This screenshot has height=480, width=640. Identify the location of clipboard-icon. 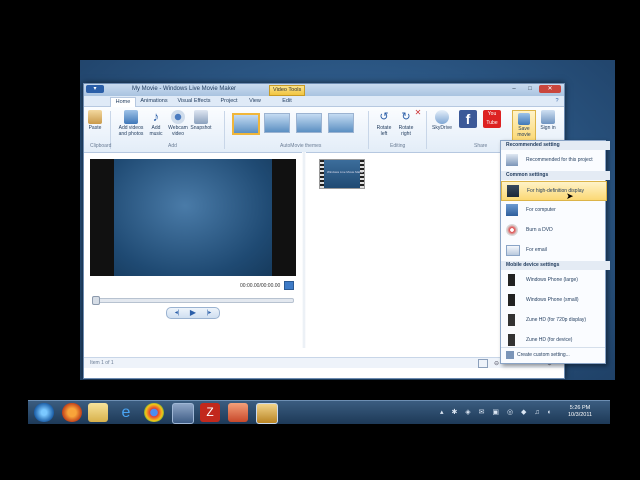
(95, 117).